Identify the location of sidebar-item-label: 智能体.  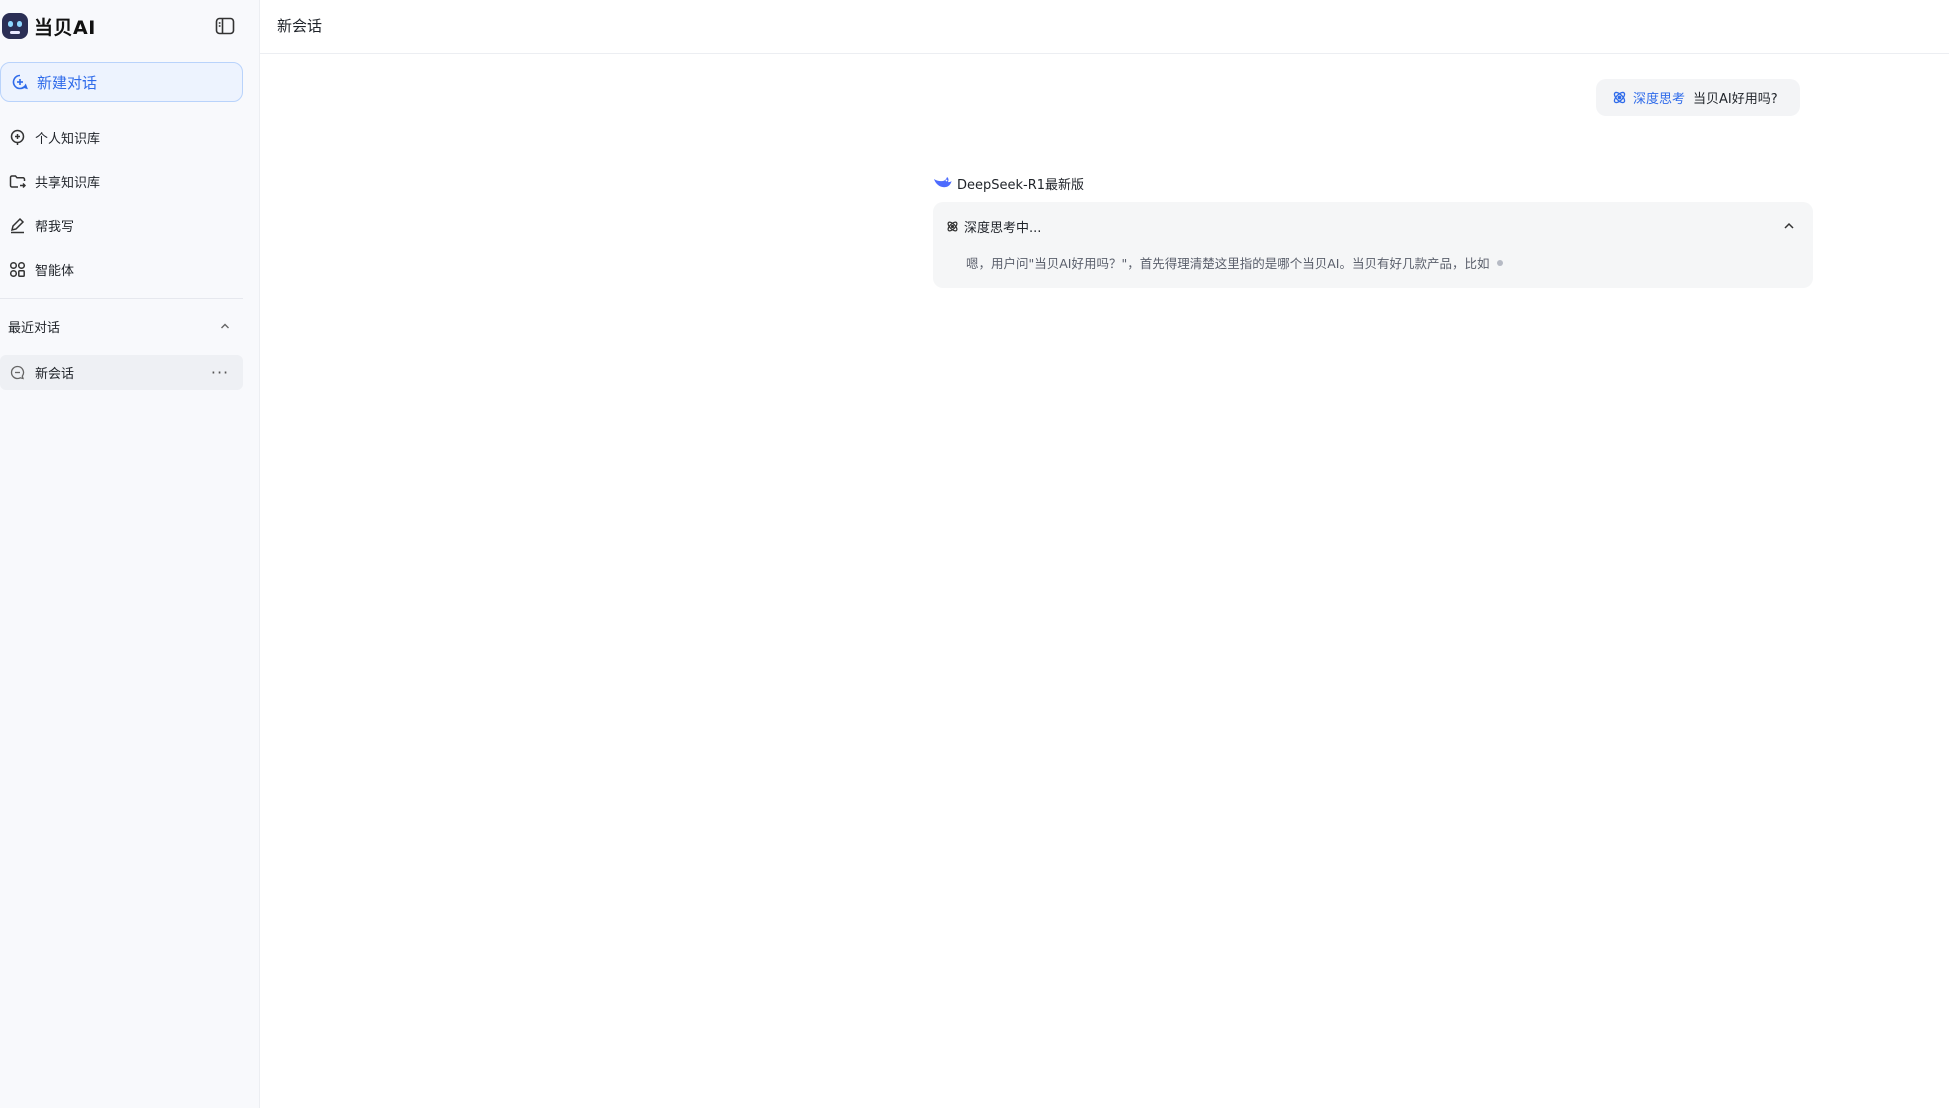
(55, 271).